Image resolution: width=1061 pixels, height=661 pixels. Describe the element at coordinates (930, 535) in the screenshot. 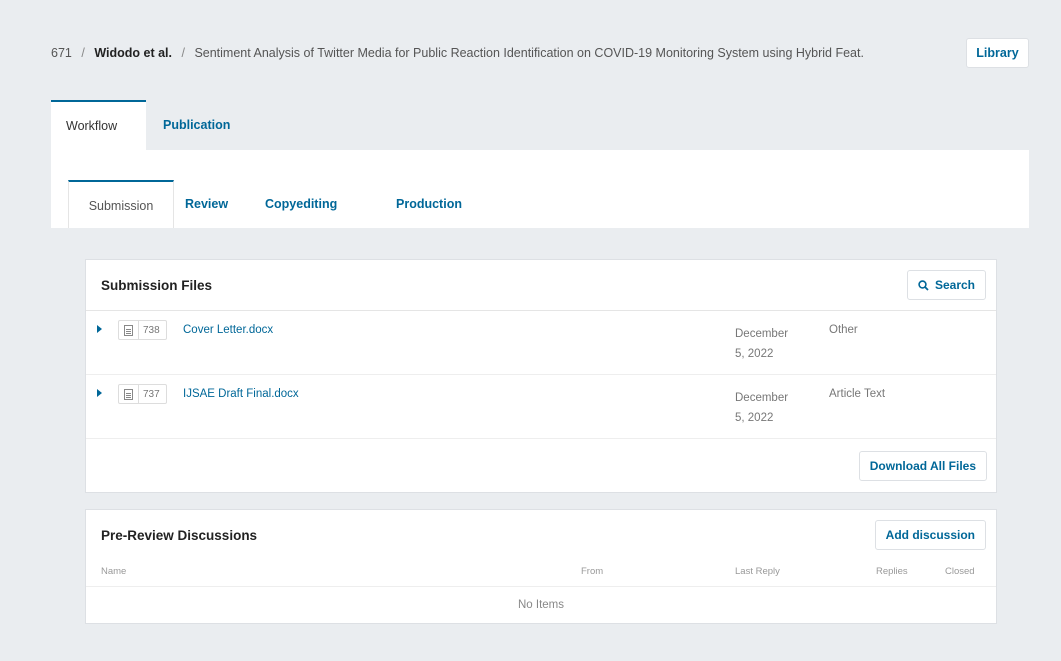

I see `add-discussion-button: Add discussion` at that location.